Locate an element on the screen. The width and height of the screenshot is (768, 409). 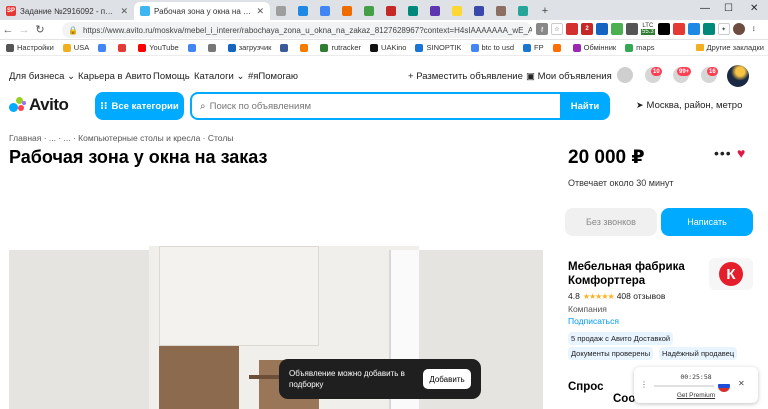
back-icon: ← is located at coordinates (8, 30).